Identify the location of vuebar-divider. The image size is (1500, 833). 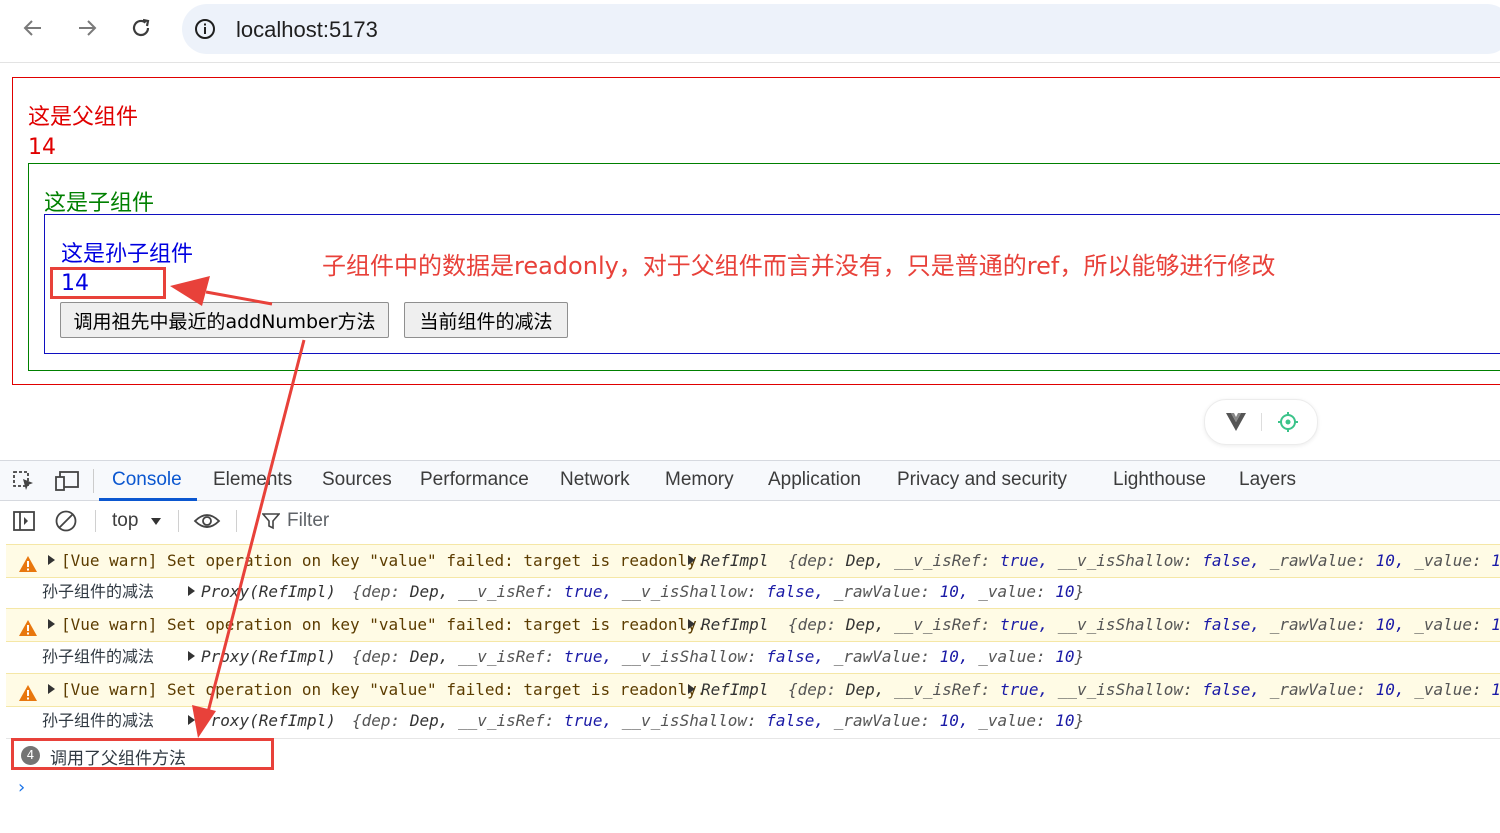
(1261, 422).